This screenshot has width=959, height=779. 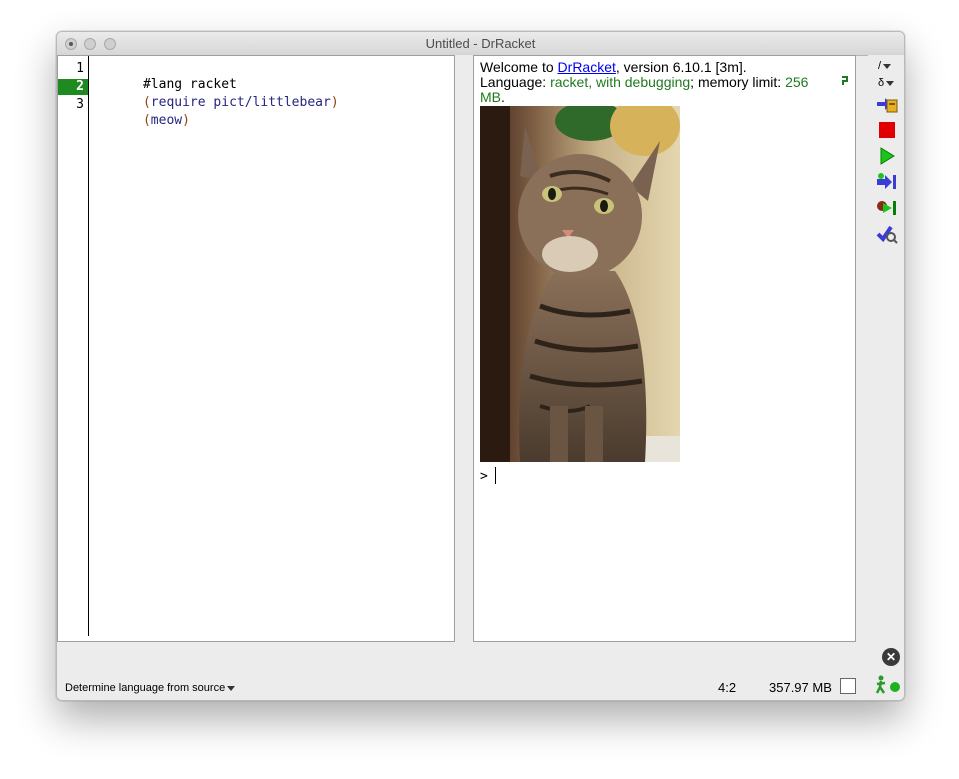 I want to click on status-indicator, so click(x=895, y=687).